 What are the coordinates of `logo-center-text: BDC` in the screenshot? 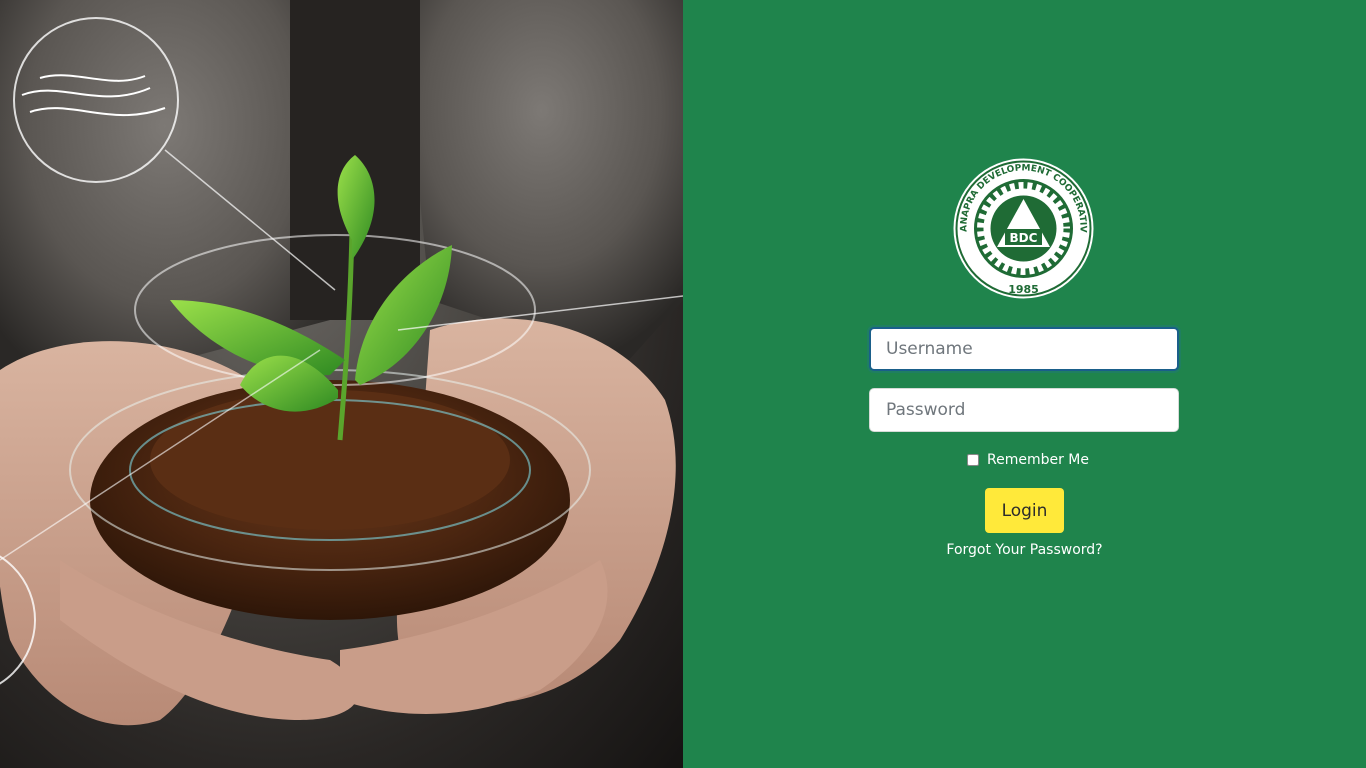 It's located at (1024, 238).